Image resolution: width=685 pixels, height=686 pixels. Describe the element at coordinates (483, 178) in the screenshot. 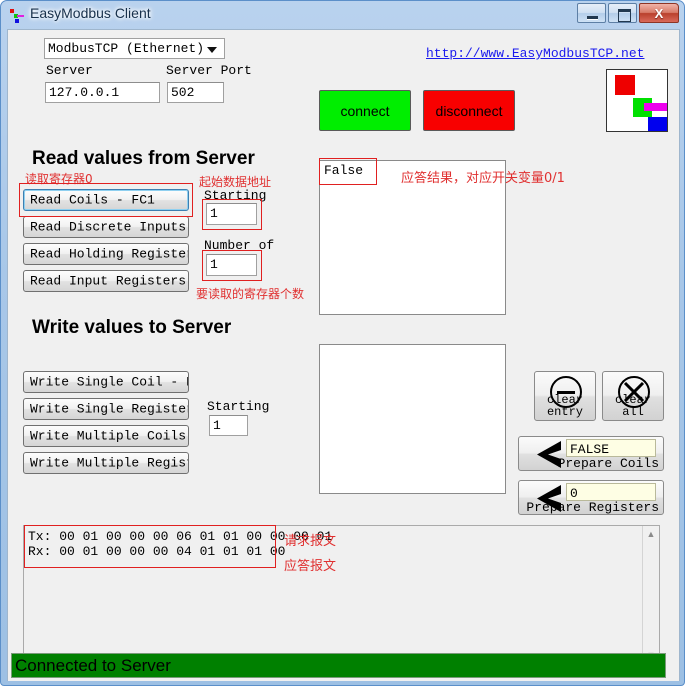

I see `annotation-read-result: 应答结果，对应开关变量0/1` at that location.